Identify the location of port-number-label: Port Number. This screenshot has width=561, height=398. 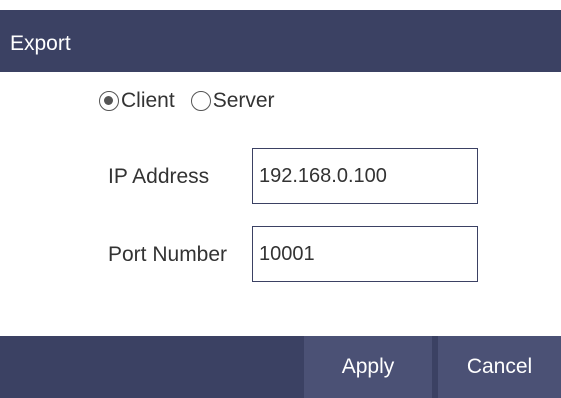
(168, 254).